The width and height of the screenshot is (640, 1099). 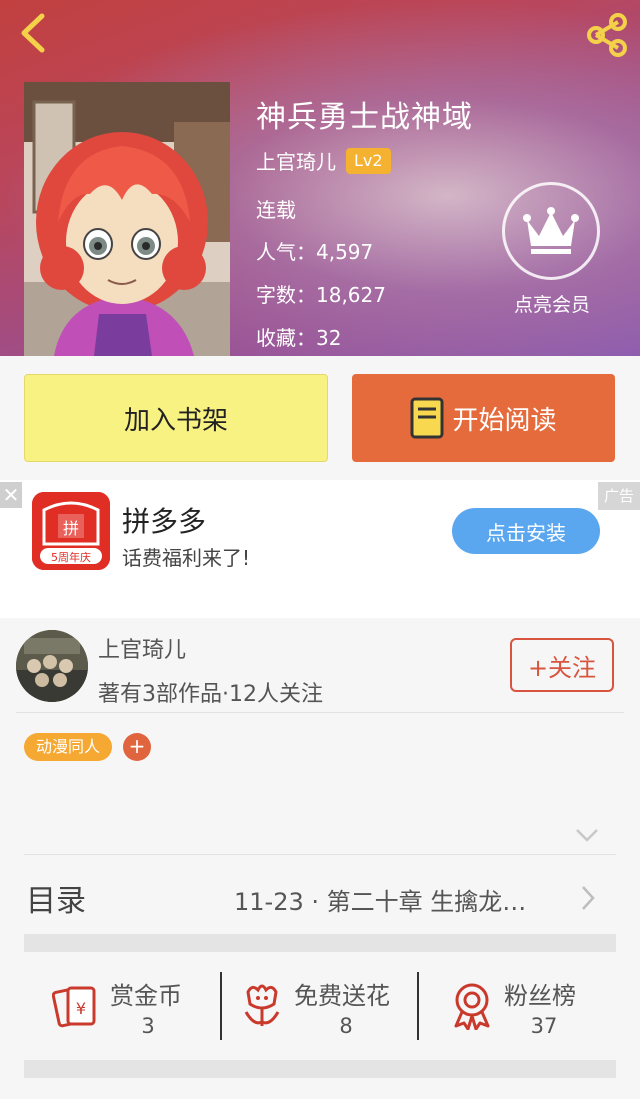 What do you see at coordinates (504, 420) in the screenshot?
I see `start-reading-label: 开始阅读` at bounding box center [504, 420].